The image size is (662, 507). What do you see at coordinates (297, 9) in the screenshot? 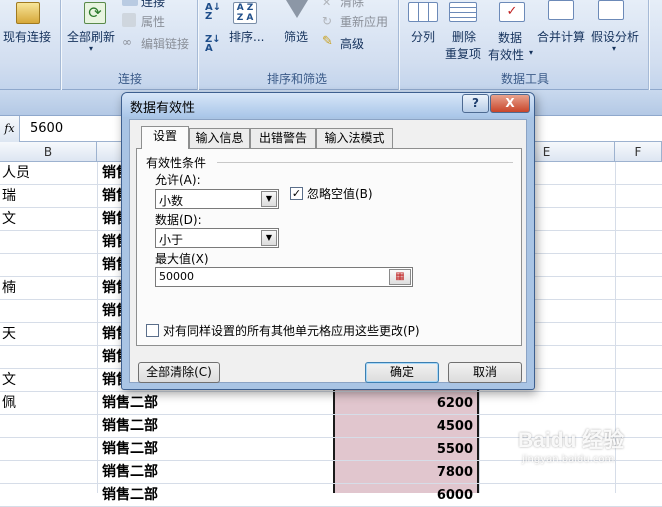
I see `filter-icon` at bounding box center [297, 9].